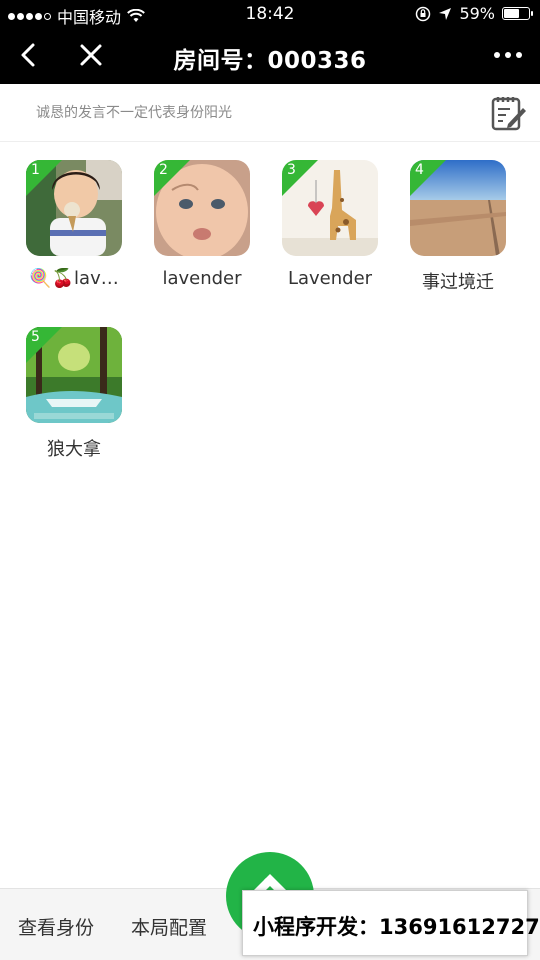  Describe the element at coordinates (270, 61) in the screenshot. I see `page-title: 房间号：000336` at that location.